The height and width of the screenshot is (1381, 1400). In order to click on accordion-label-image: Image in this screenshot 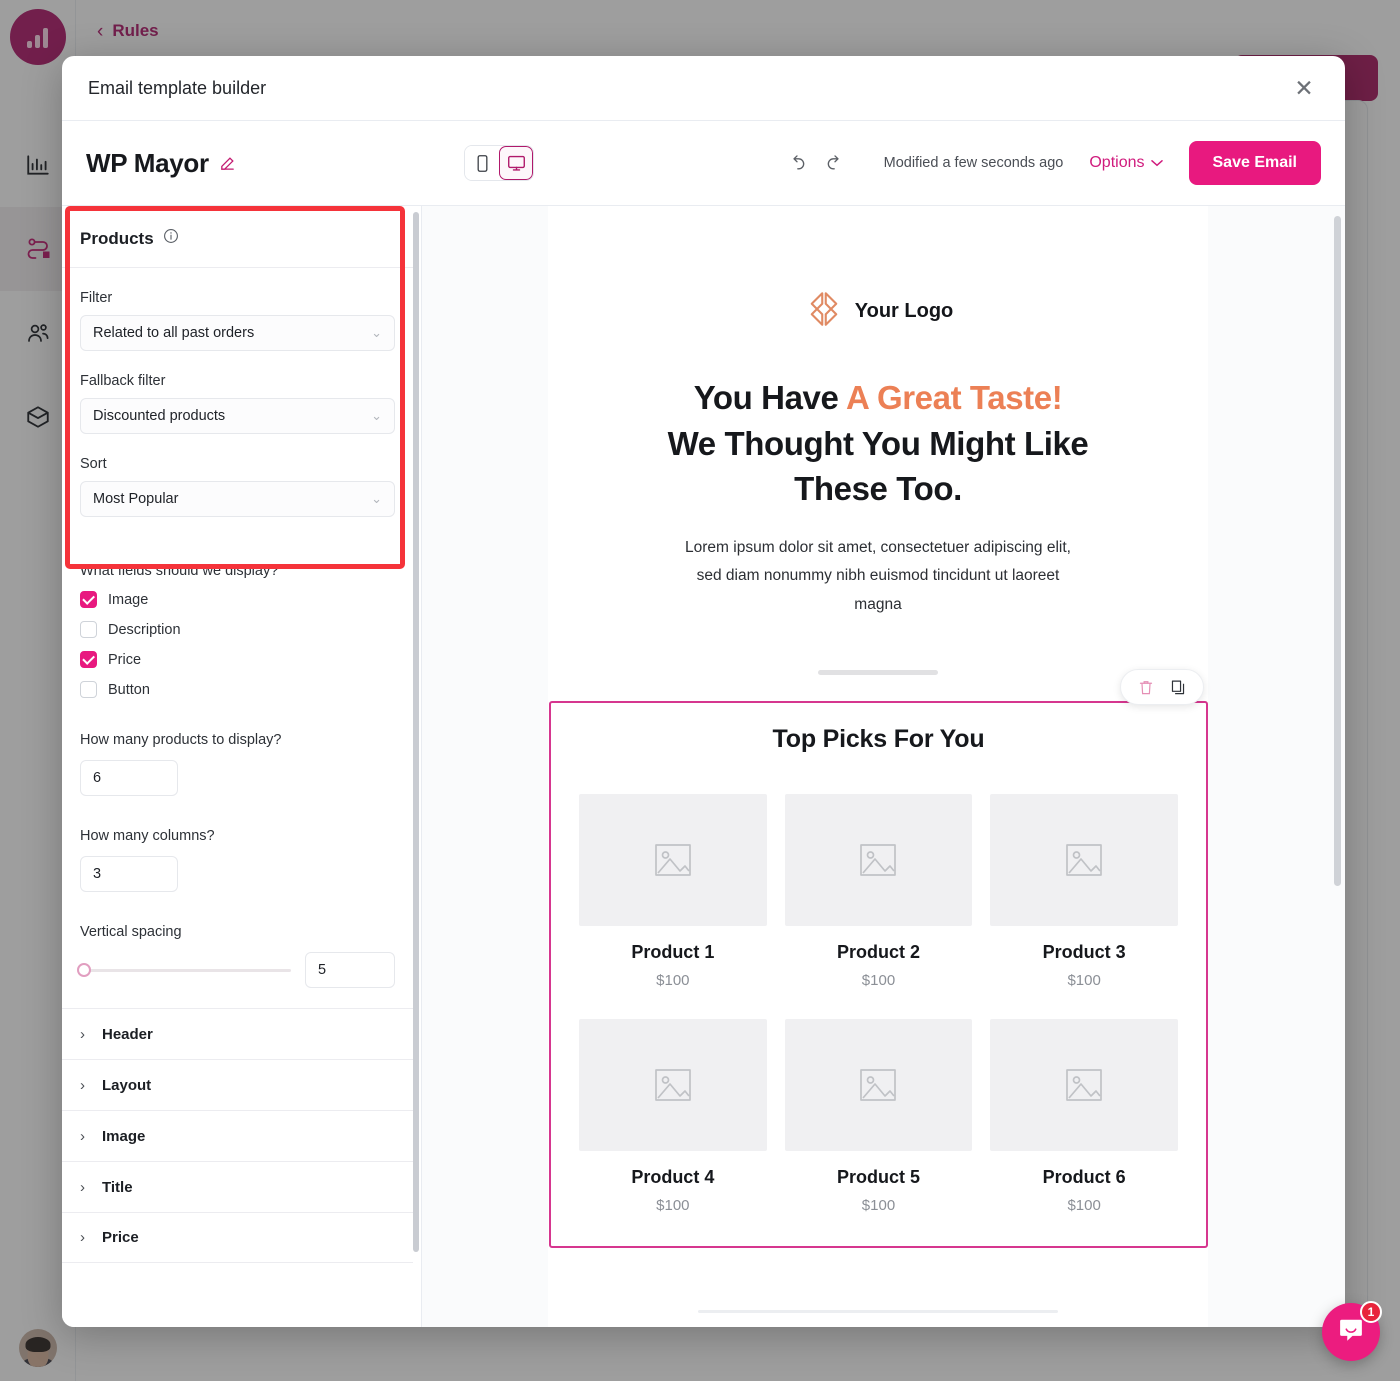, I will do `click(124, 1136)`.